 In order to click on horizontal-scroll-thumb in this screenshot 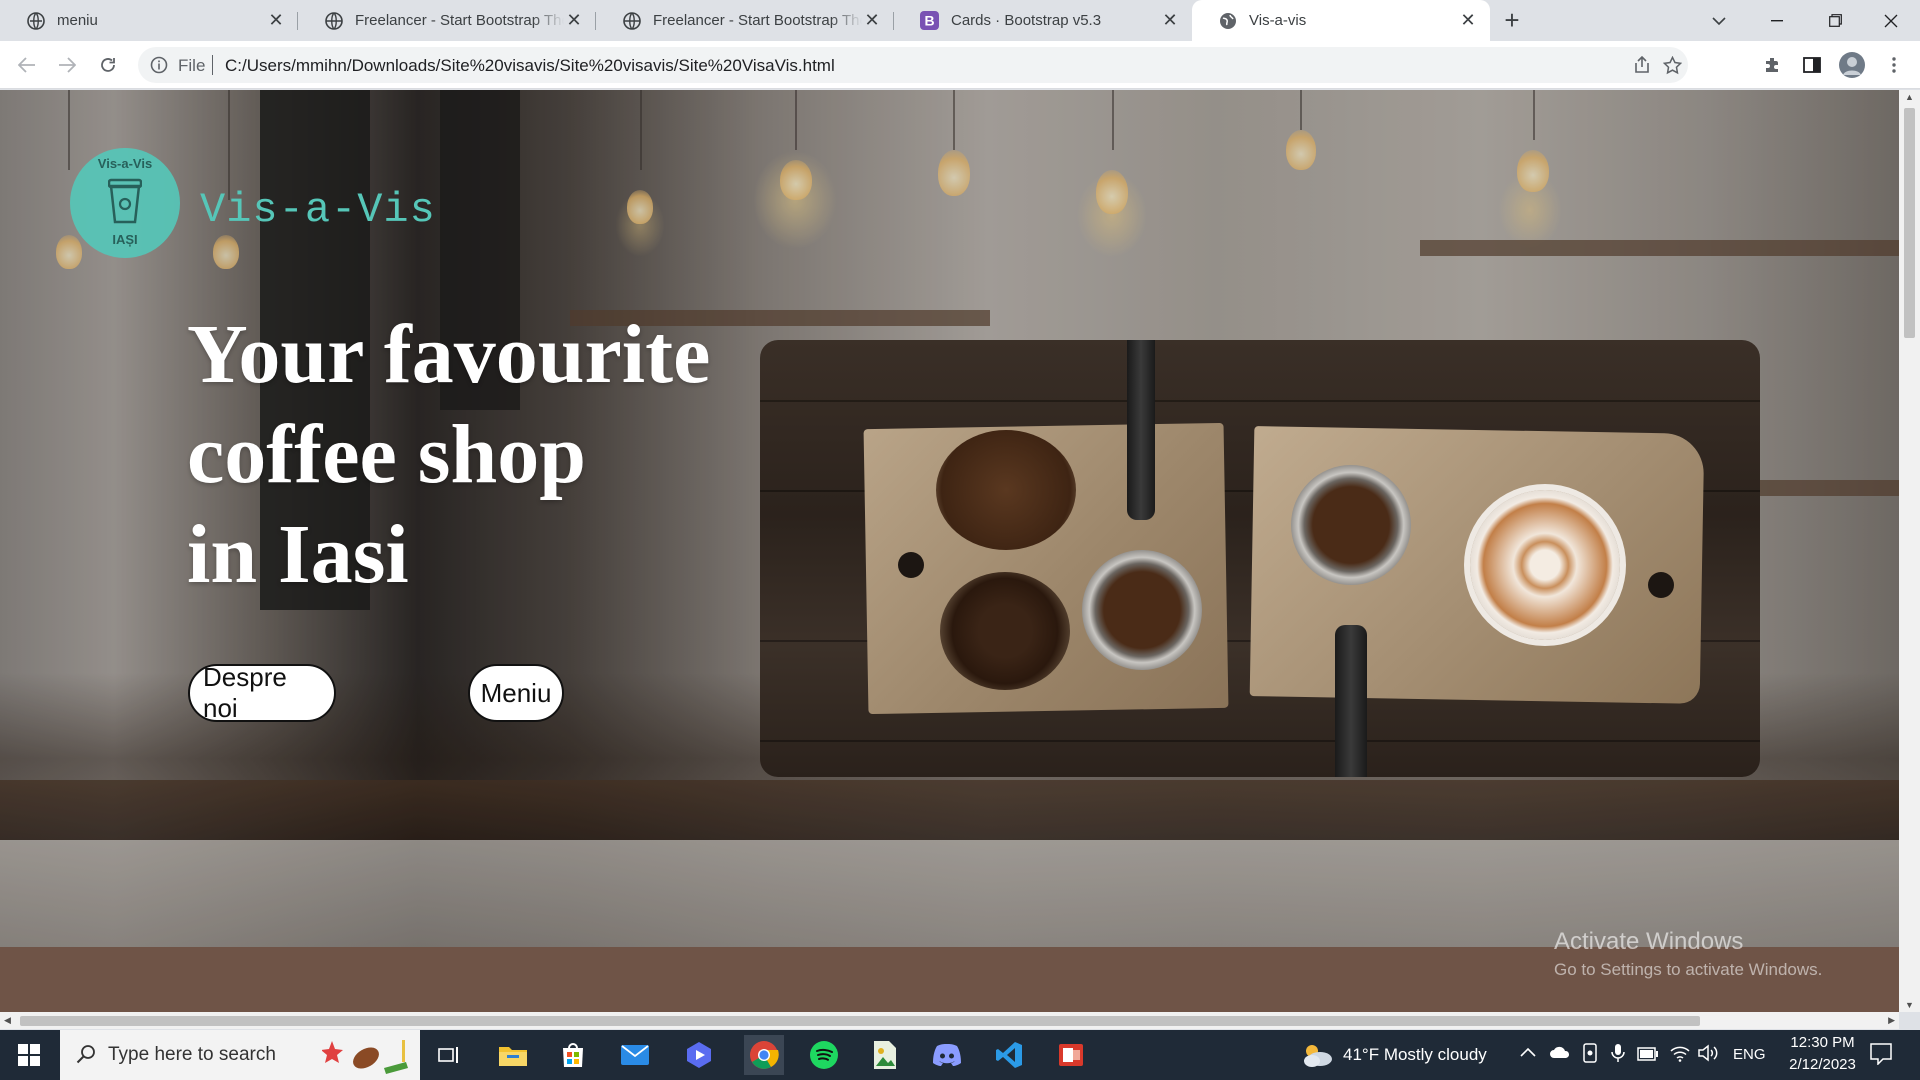, I will do `click(860, 1021)`.